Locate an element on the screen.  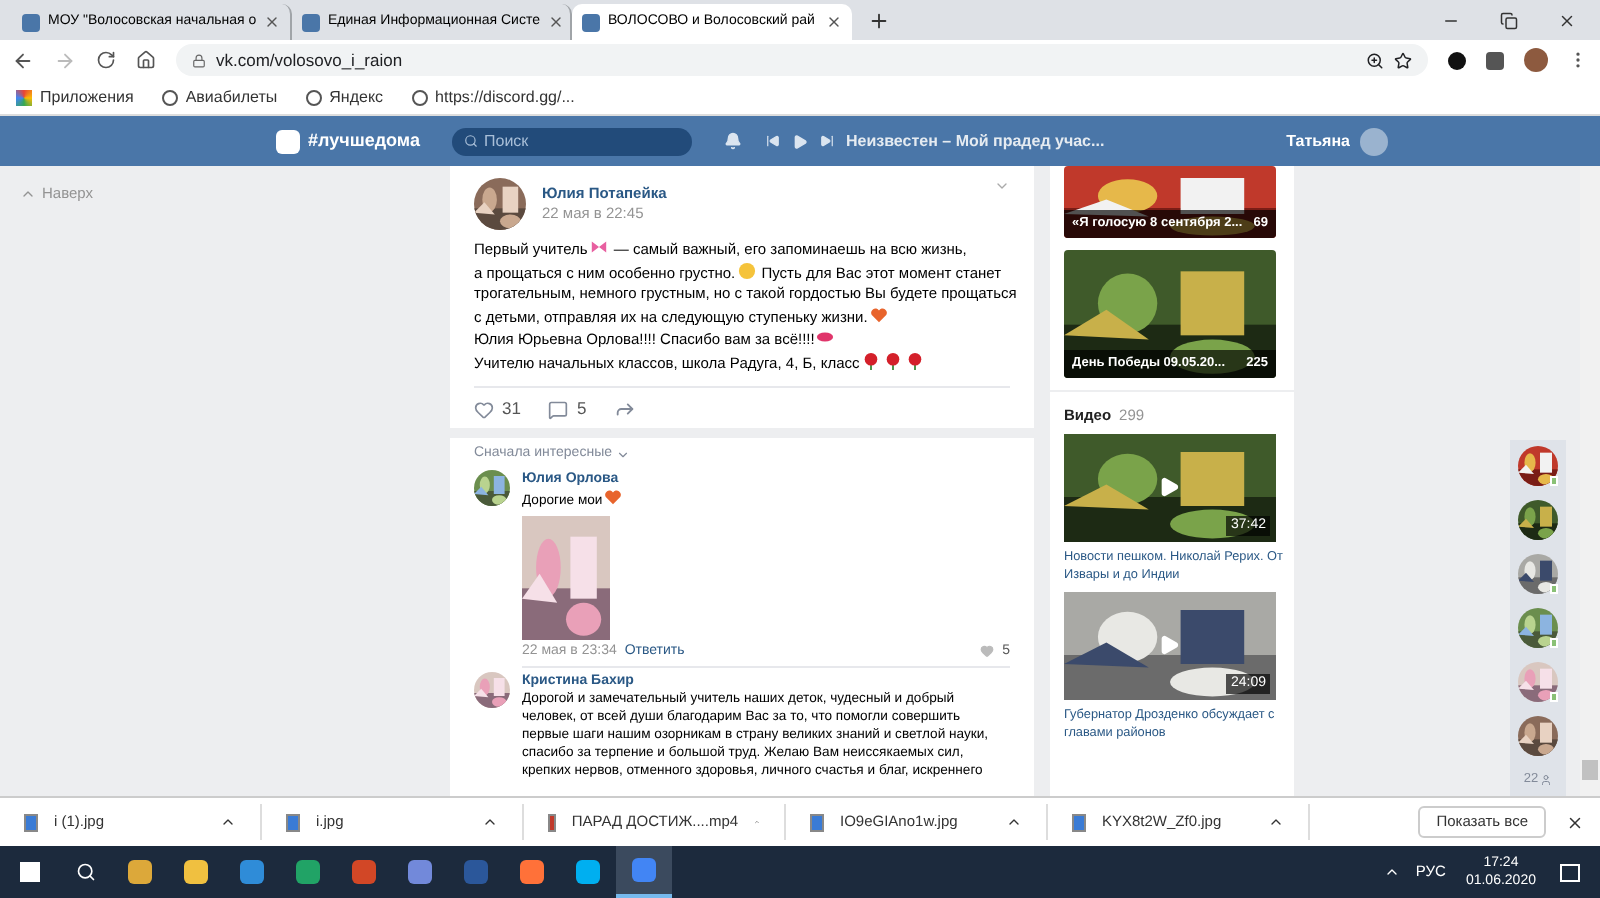
start-icon is located at coordinates (30, 872).